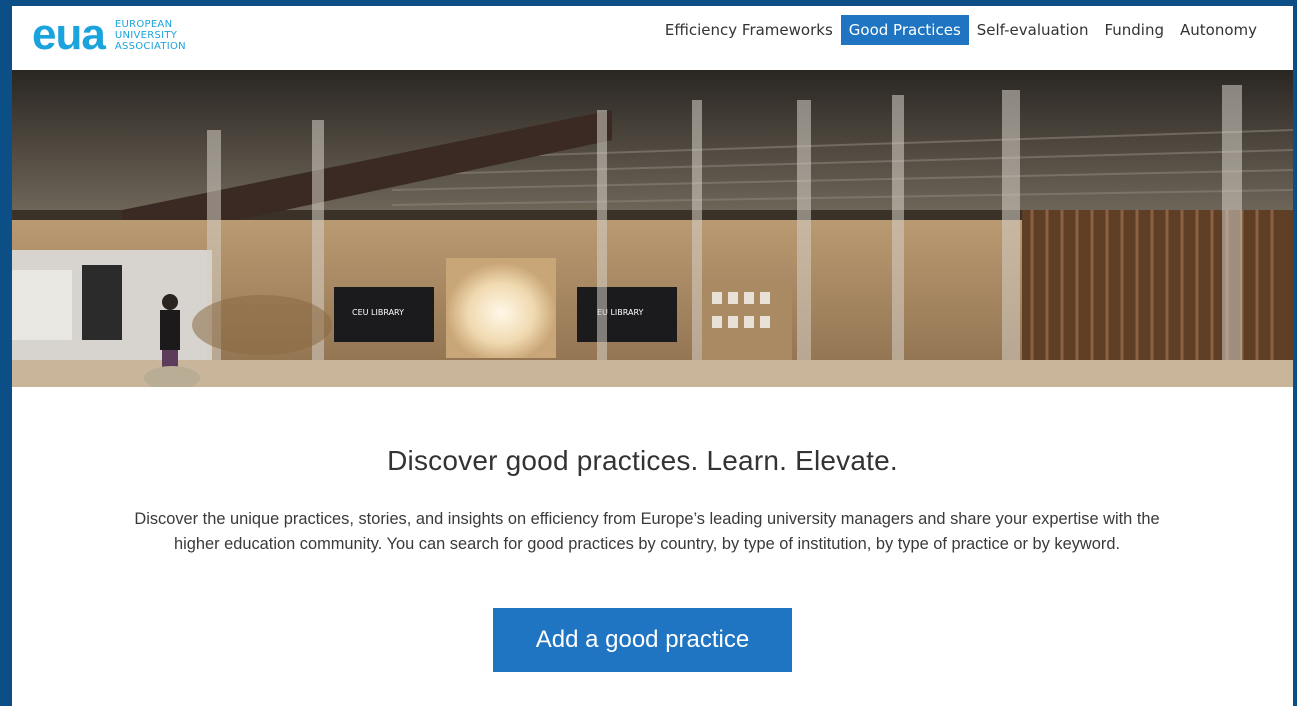 This screenshot has width=1297, height=706. Describe the element at coordinates (642, 640) in the screenshot. I see `add-good-practice-button: Add a good practice` at that location.